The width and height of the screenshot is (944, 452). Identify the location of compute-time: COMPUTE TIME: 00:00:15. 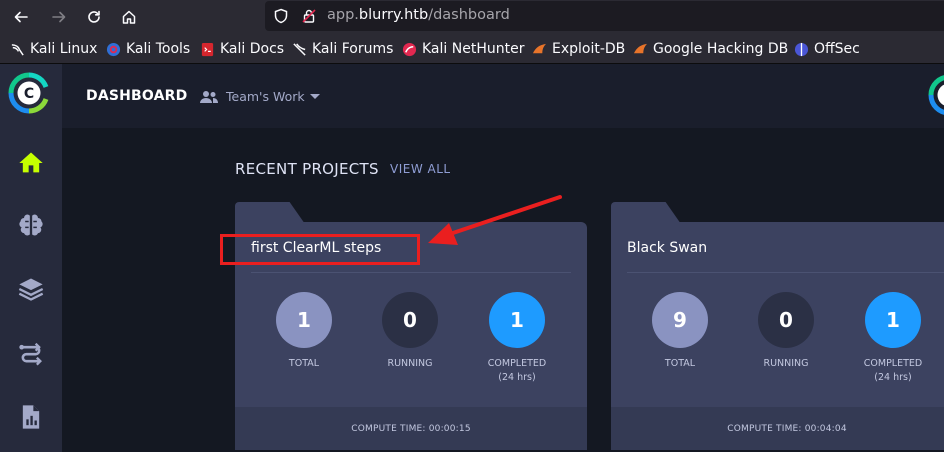
(411, 428).